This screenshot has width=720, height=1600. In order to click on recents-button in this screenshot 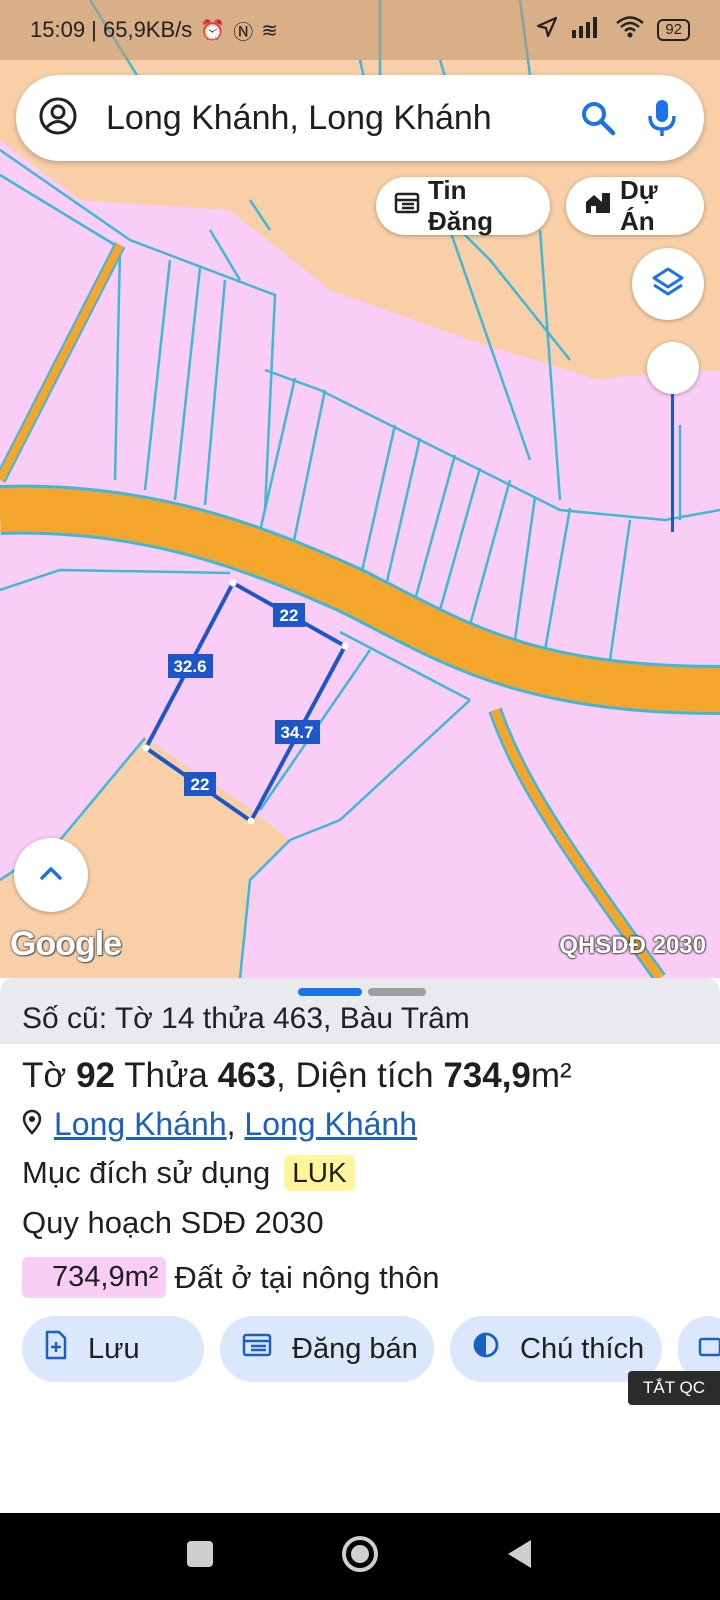, I will do `click(200, 1557)`.